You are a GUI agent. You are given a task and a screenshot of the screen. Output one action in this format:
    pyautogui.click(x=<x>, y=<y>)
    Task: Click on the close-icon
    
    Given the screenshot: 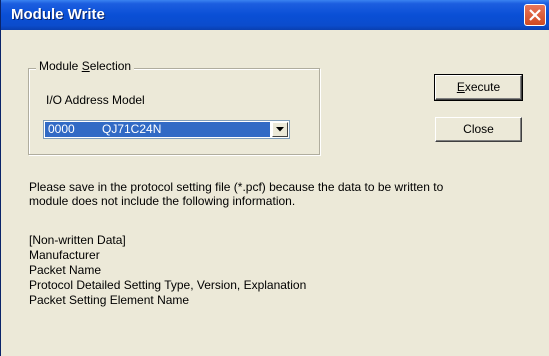 What is the action you would take?
    pyautogui.click(x=535, y=15)
    